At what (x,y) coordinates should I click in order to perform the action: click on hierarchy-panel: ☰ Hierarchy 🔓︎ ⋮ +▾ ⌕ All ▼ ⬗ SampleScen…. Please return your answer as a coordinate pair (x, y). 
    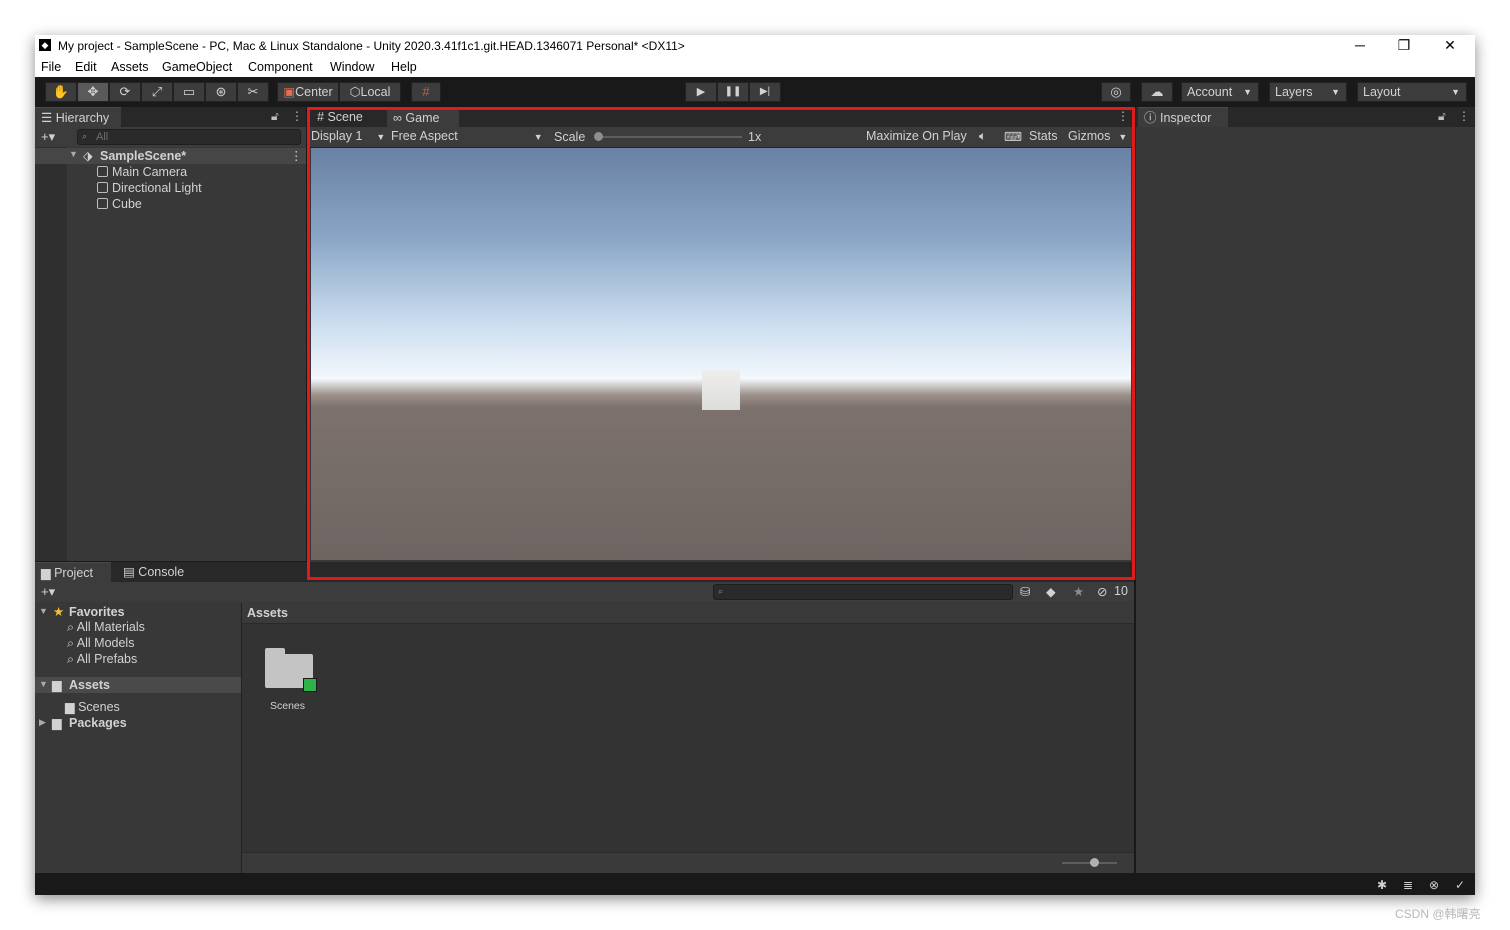
    Looking at the image, I should click on (170, 334).